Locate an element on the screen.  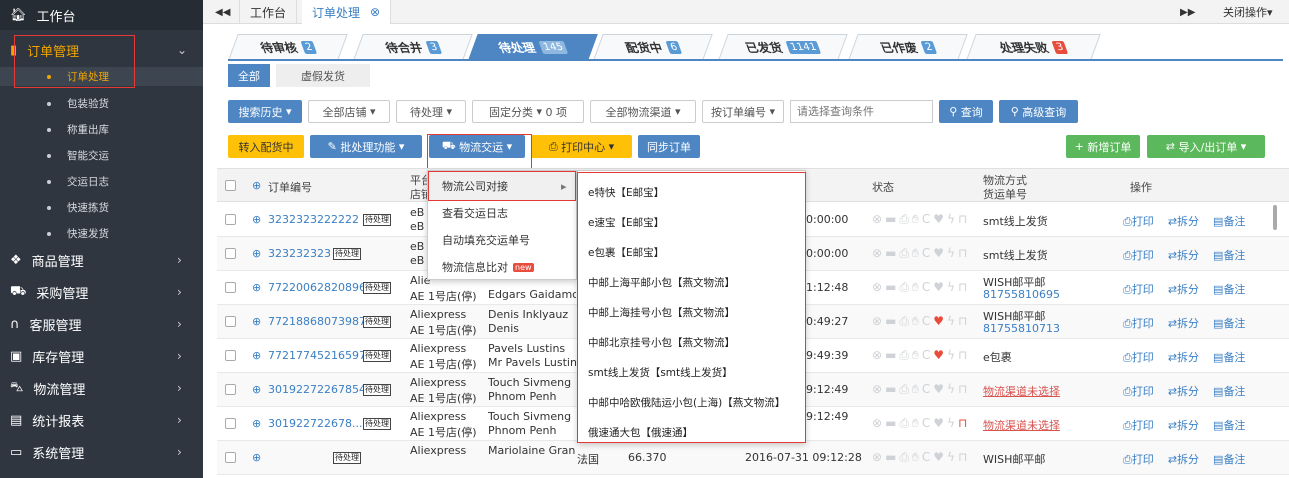
carrier-menu-item: smt线上发货【smt线上发货】 is located at coordinates (660, 372).